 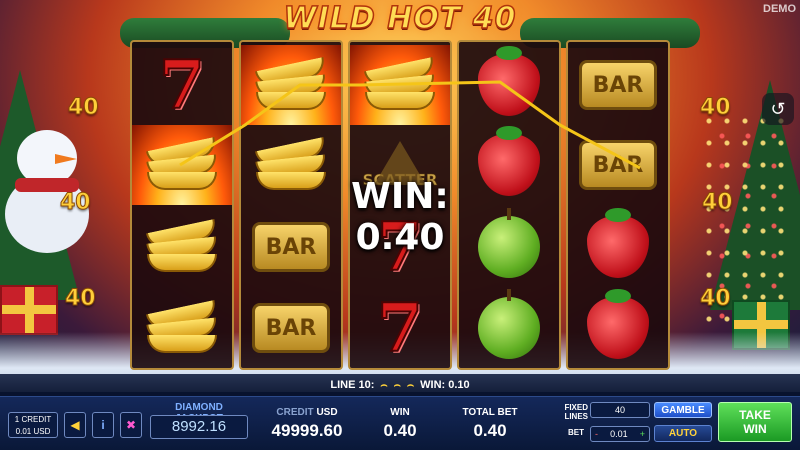 I want to click on credit-value: 49999.60, so click(x=307, y=430).